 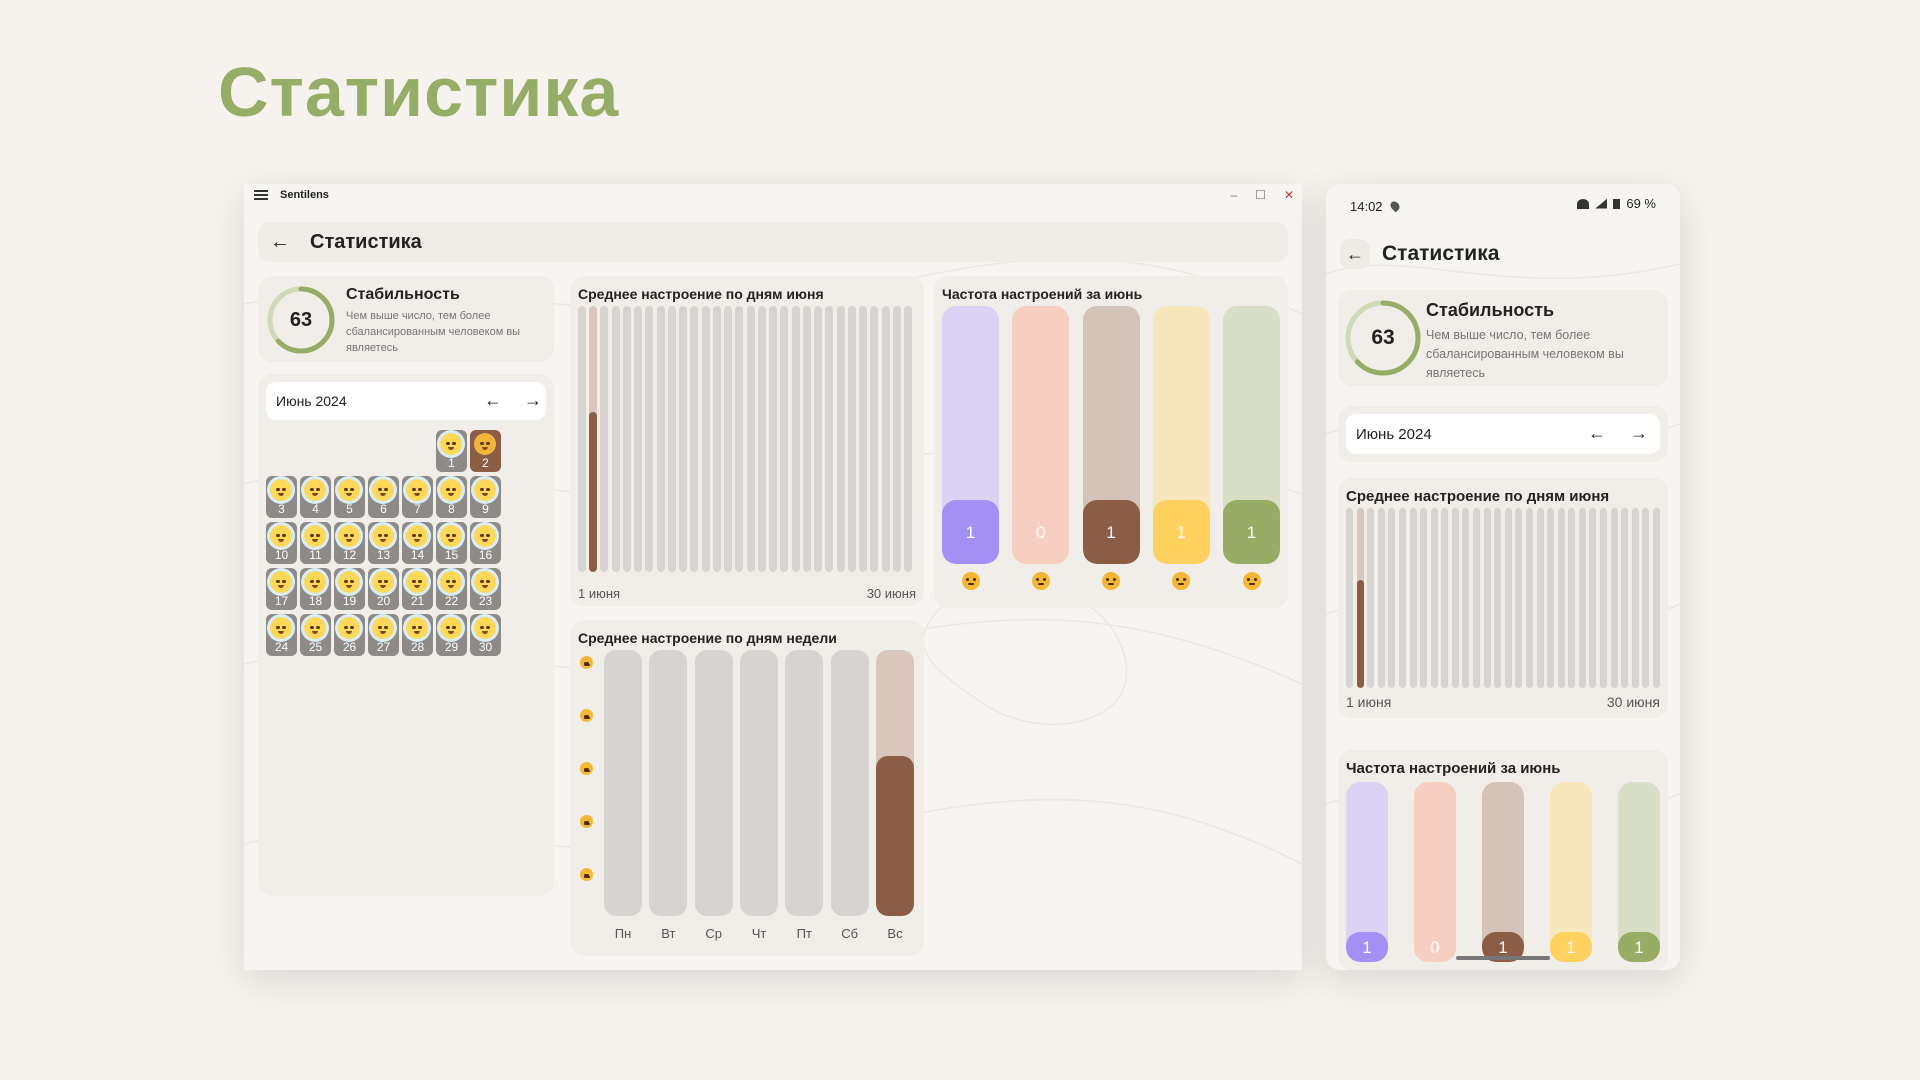 I want to click on stability-value: 63, so click(x=301, y=319).